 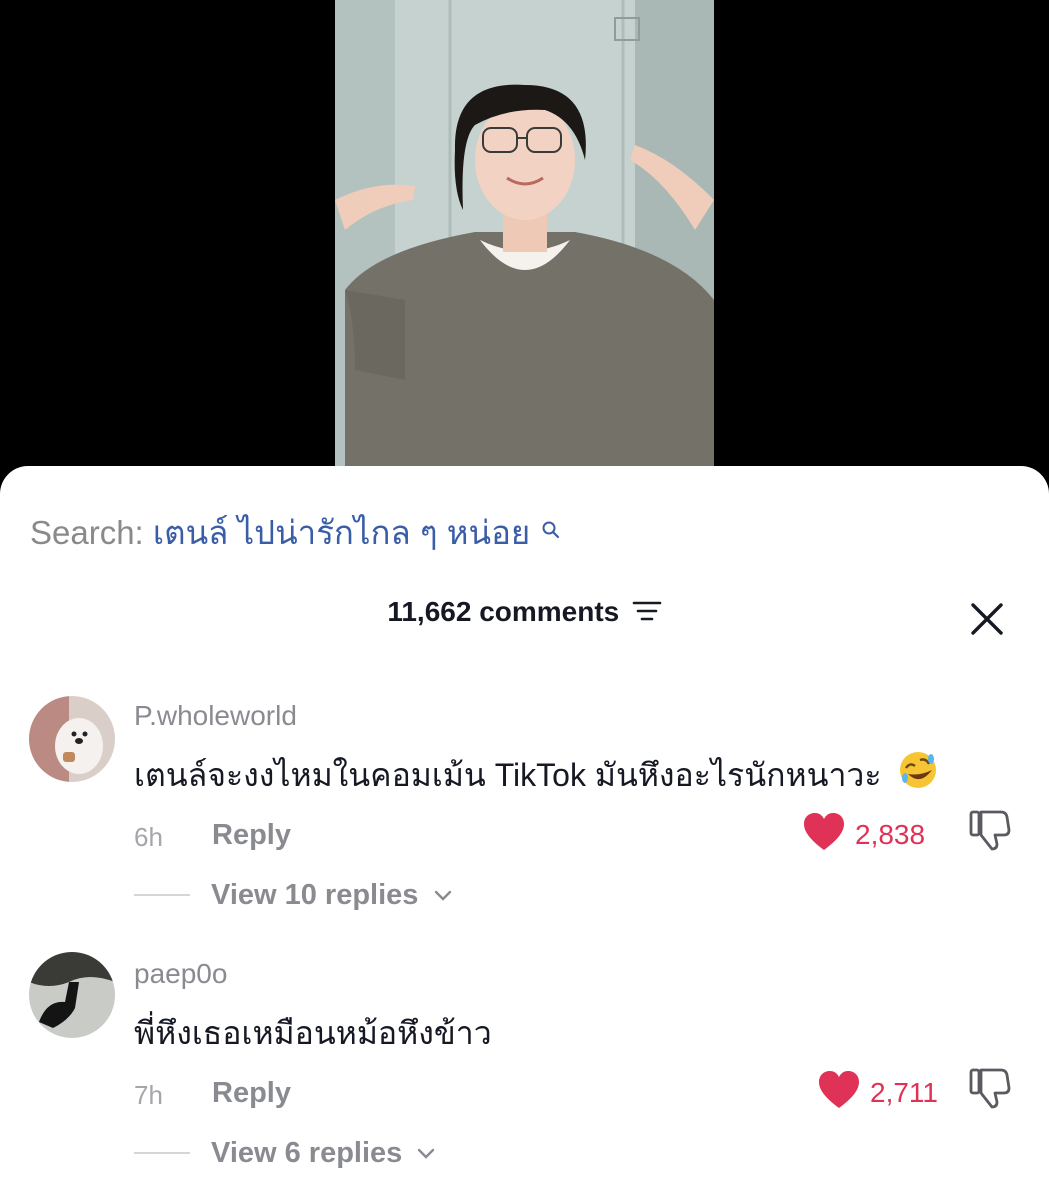 I want to click on rolling-laughing-emoji-icon, so click(x=918, y=774).